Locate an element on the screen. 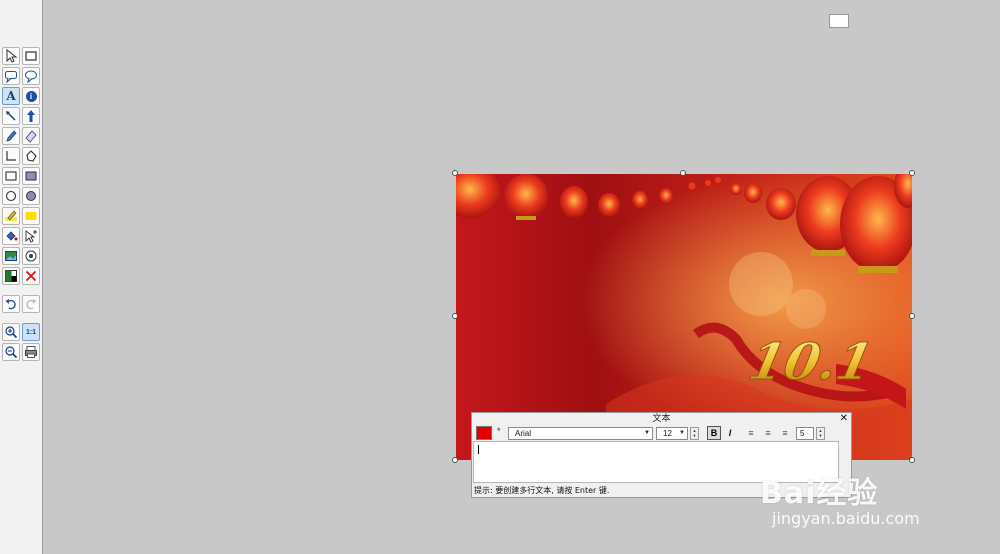  select-rect-icon is located at coordinates (31, 56).